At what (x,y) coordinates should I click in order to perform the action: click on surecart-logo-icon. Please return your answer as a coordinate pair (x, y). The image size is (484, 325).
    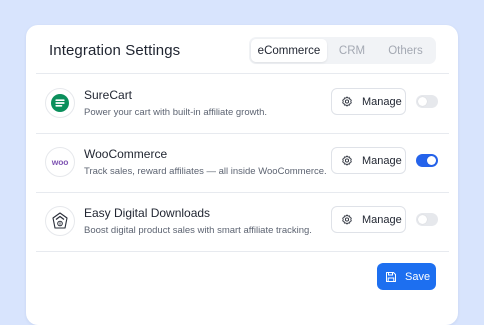
    Looking at the image, I should click on (60, 103).